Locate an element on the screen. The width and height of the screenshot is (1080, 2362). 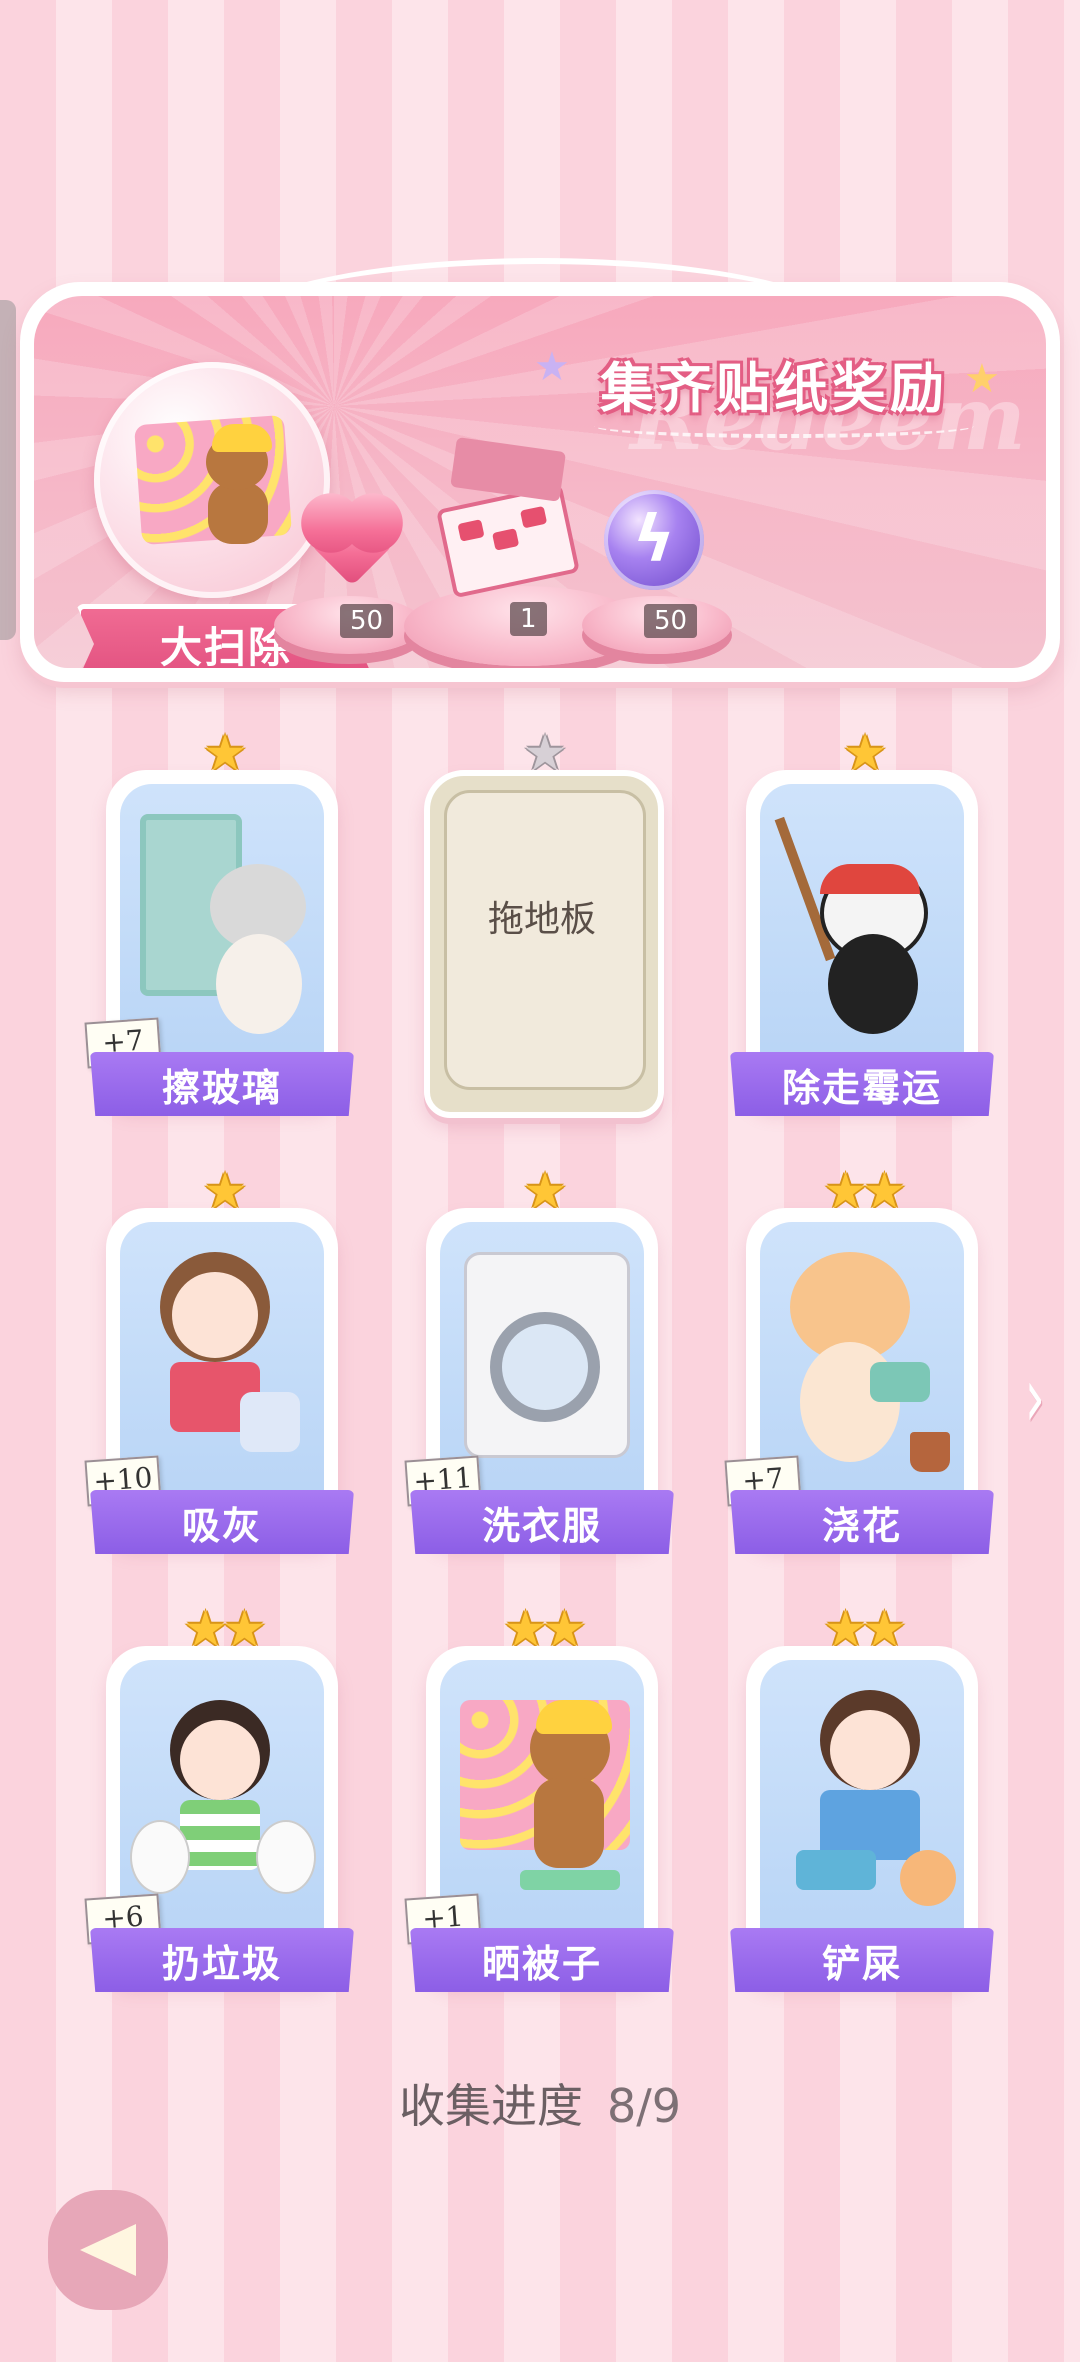
sticker-label: 晒被子 is located at coordinates (542, 1960).